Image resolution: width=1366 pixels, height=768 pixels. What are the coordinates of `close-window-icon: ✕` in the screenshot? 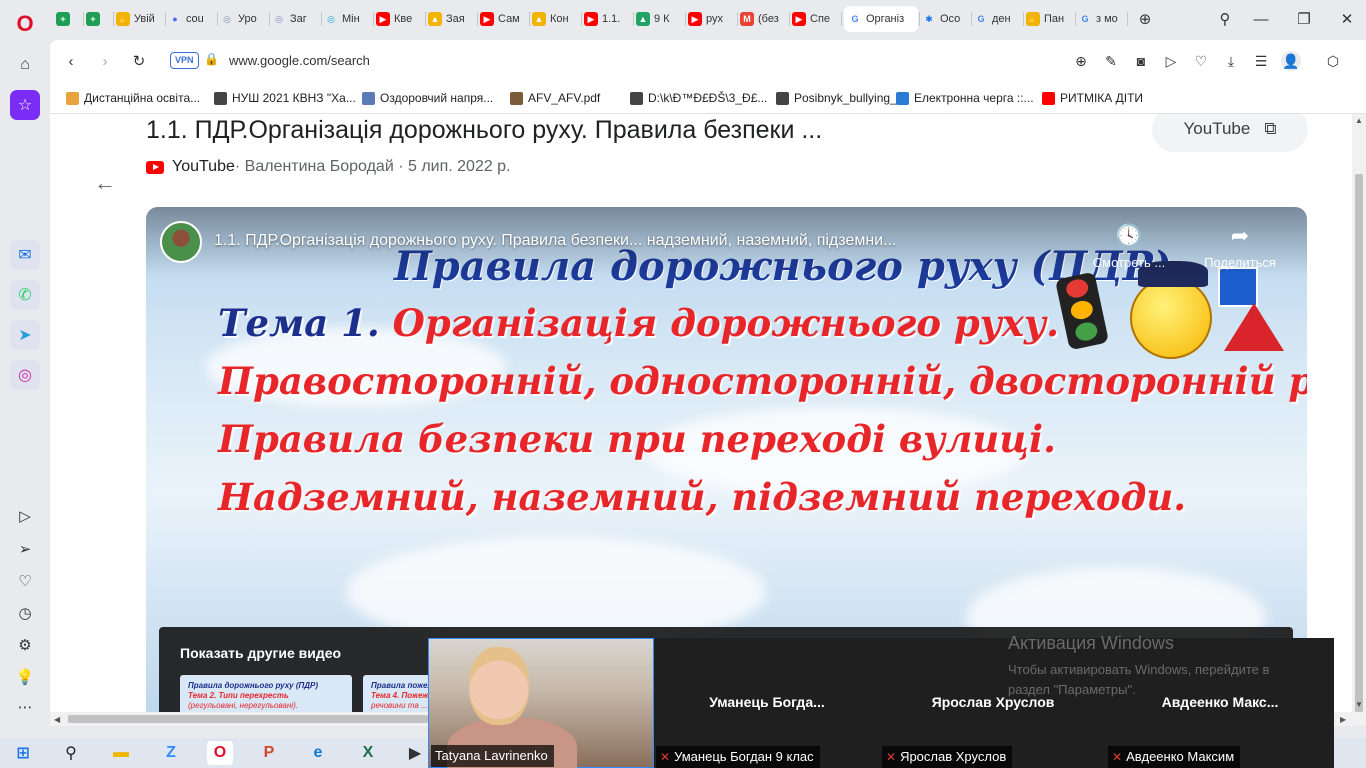 It's located at (1347, 19).